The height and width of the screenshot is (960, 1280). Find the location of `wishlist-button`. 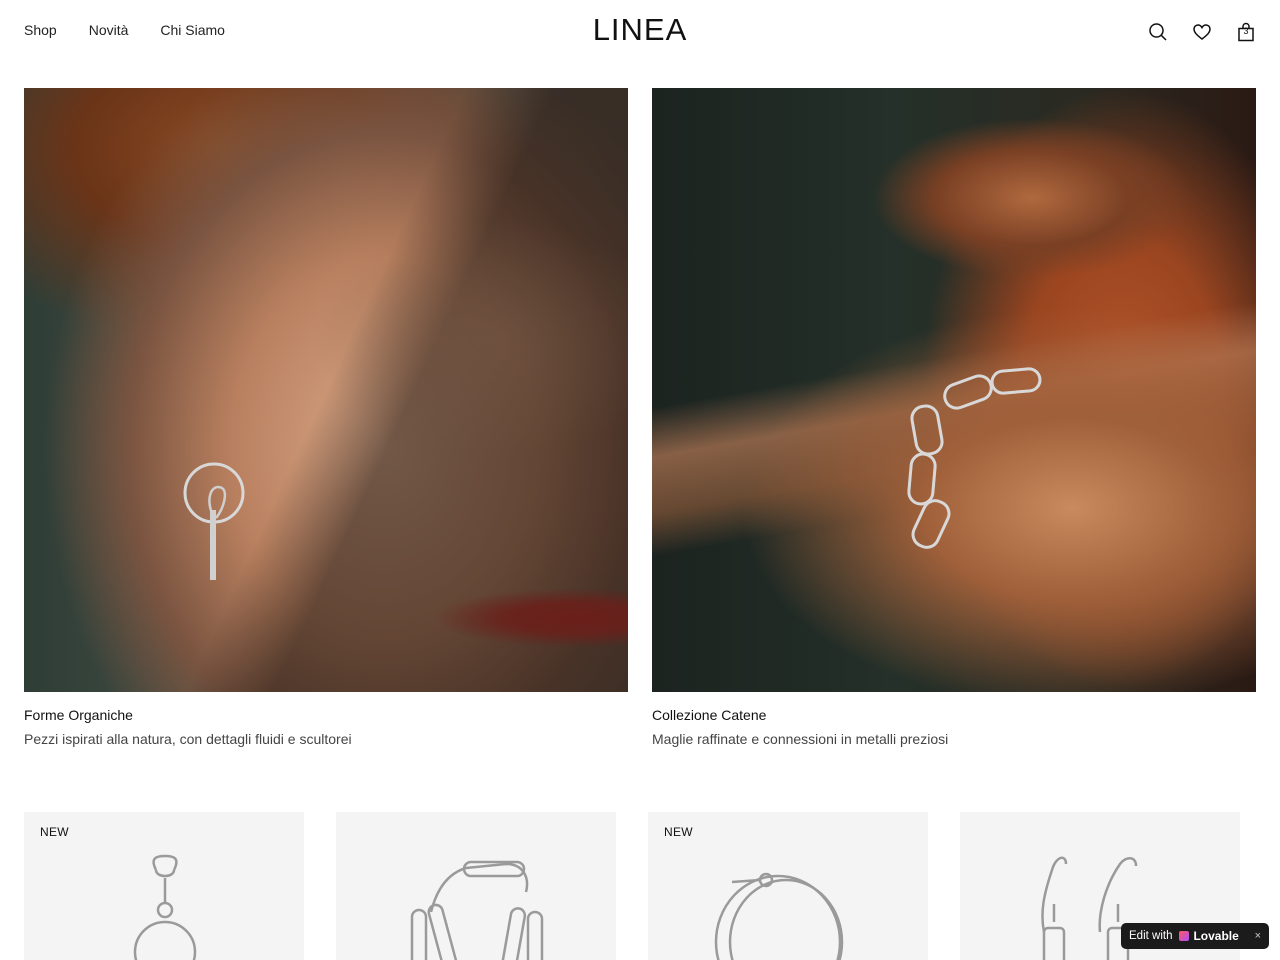

wishlist-button is located at coordinates (1202, 32).